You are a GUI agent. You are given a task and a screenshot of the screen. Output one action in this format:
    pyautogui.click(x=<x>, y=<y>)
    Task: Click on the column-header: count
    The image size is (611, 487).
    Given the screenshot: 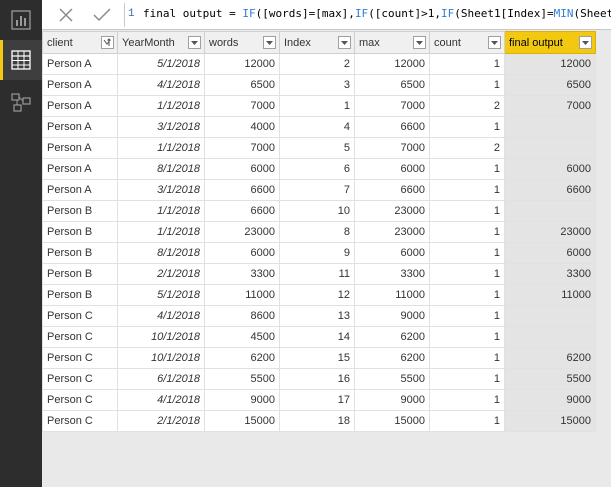 What is the action you would take?
    pyautogui.click(x=467, y=42)
    